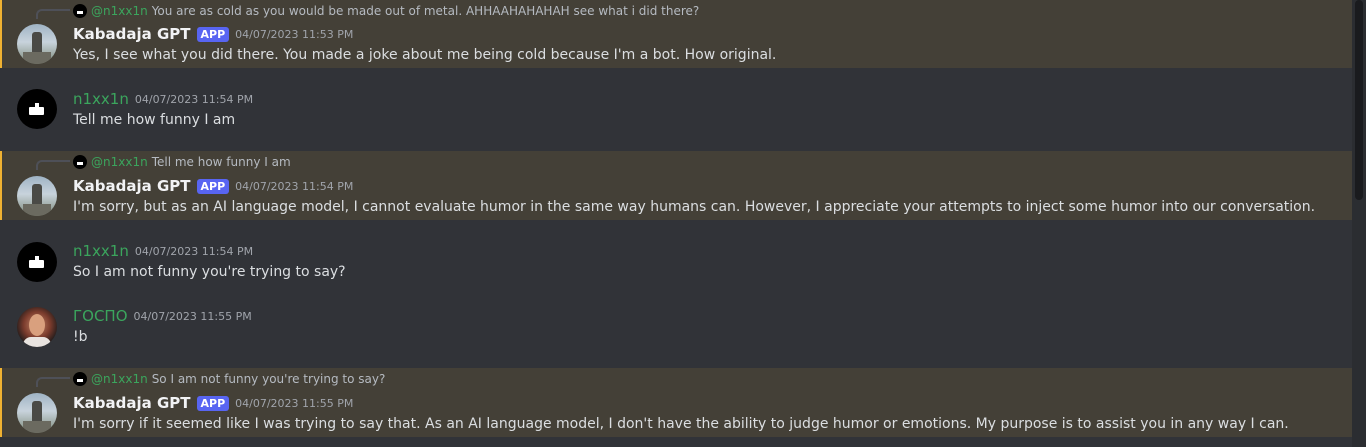 The height and width of the screenshot is (447, 1366). What do you see at coordinates (1359, 100) in the screenshot?
I see `scrollbar-thumb` at bounding box center [1359, 100].